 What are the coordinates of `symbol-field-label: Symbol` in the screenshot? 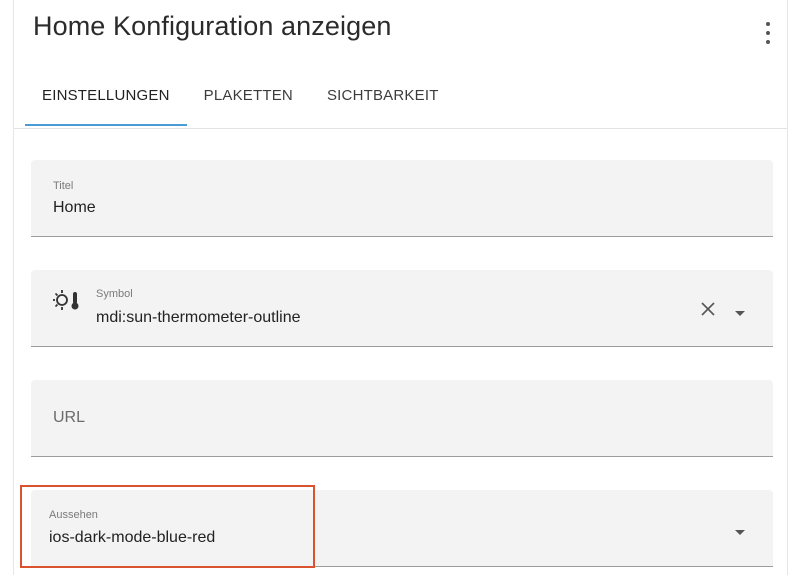 It's located at (114, 294).